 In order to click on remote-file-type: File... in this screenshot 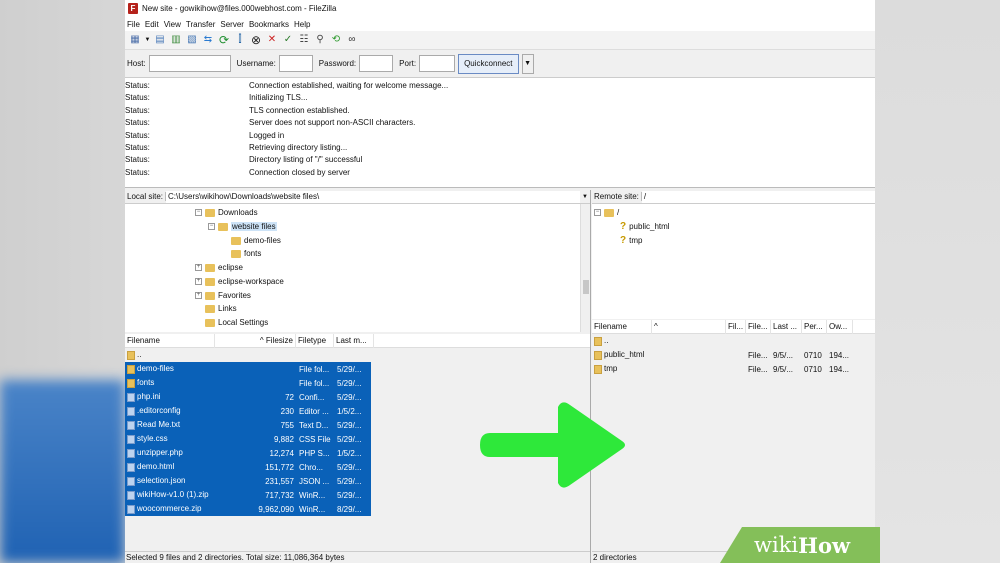, I will do `click(758, 355)`.